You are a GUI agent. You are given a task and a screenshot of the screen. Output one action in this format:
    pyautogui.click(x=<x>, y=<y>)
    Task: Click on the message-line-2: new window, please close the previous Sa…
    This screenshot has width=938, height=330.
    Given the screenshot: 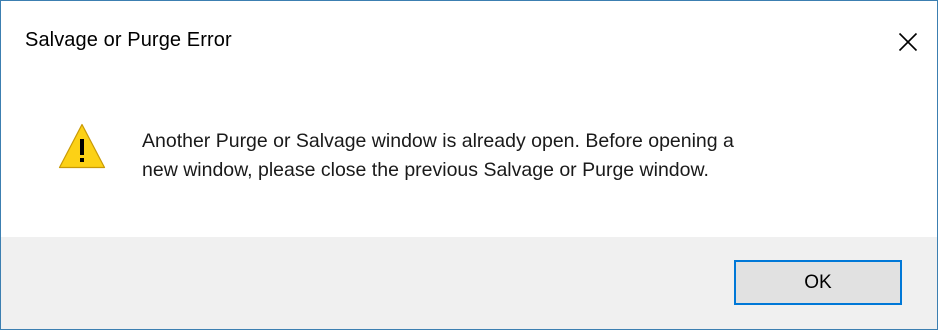 What is the action you would take?
    pyautogui.click(x=425, y=170)
    